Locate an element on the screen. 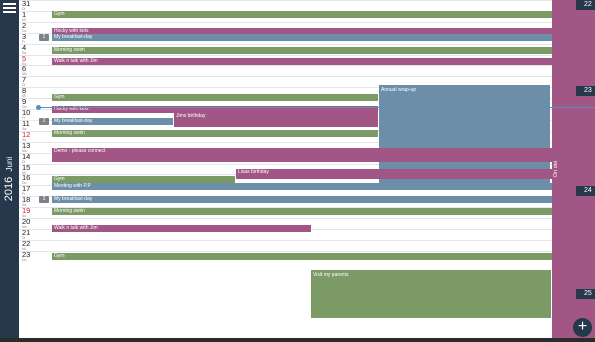  left-sidebar: 2016 Juni is located at coordinates (9, 171).